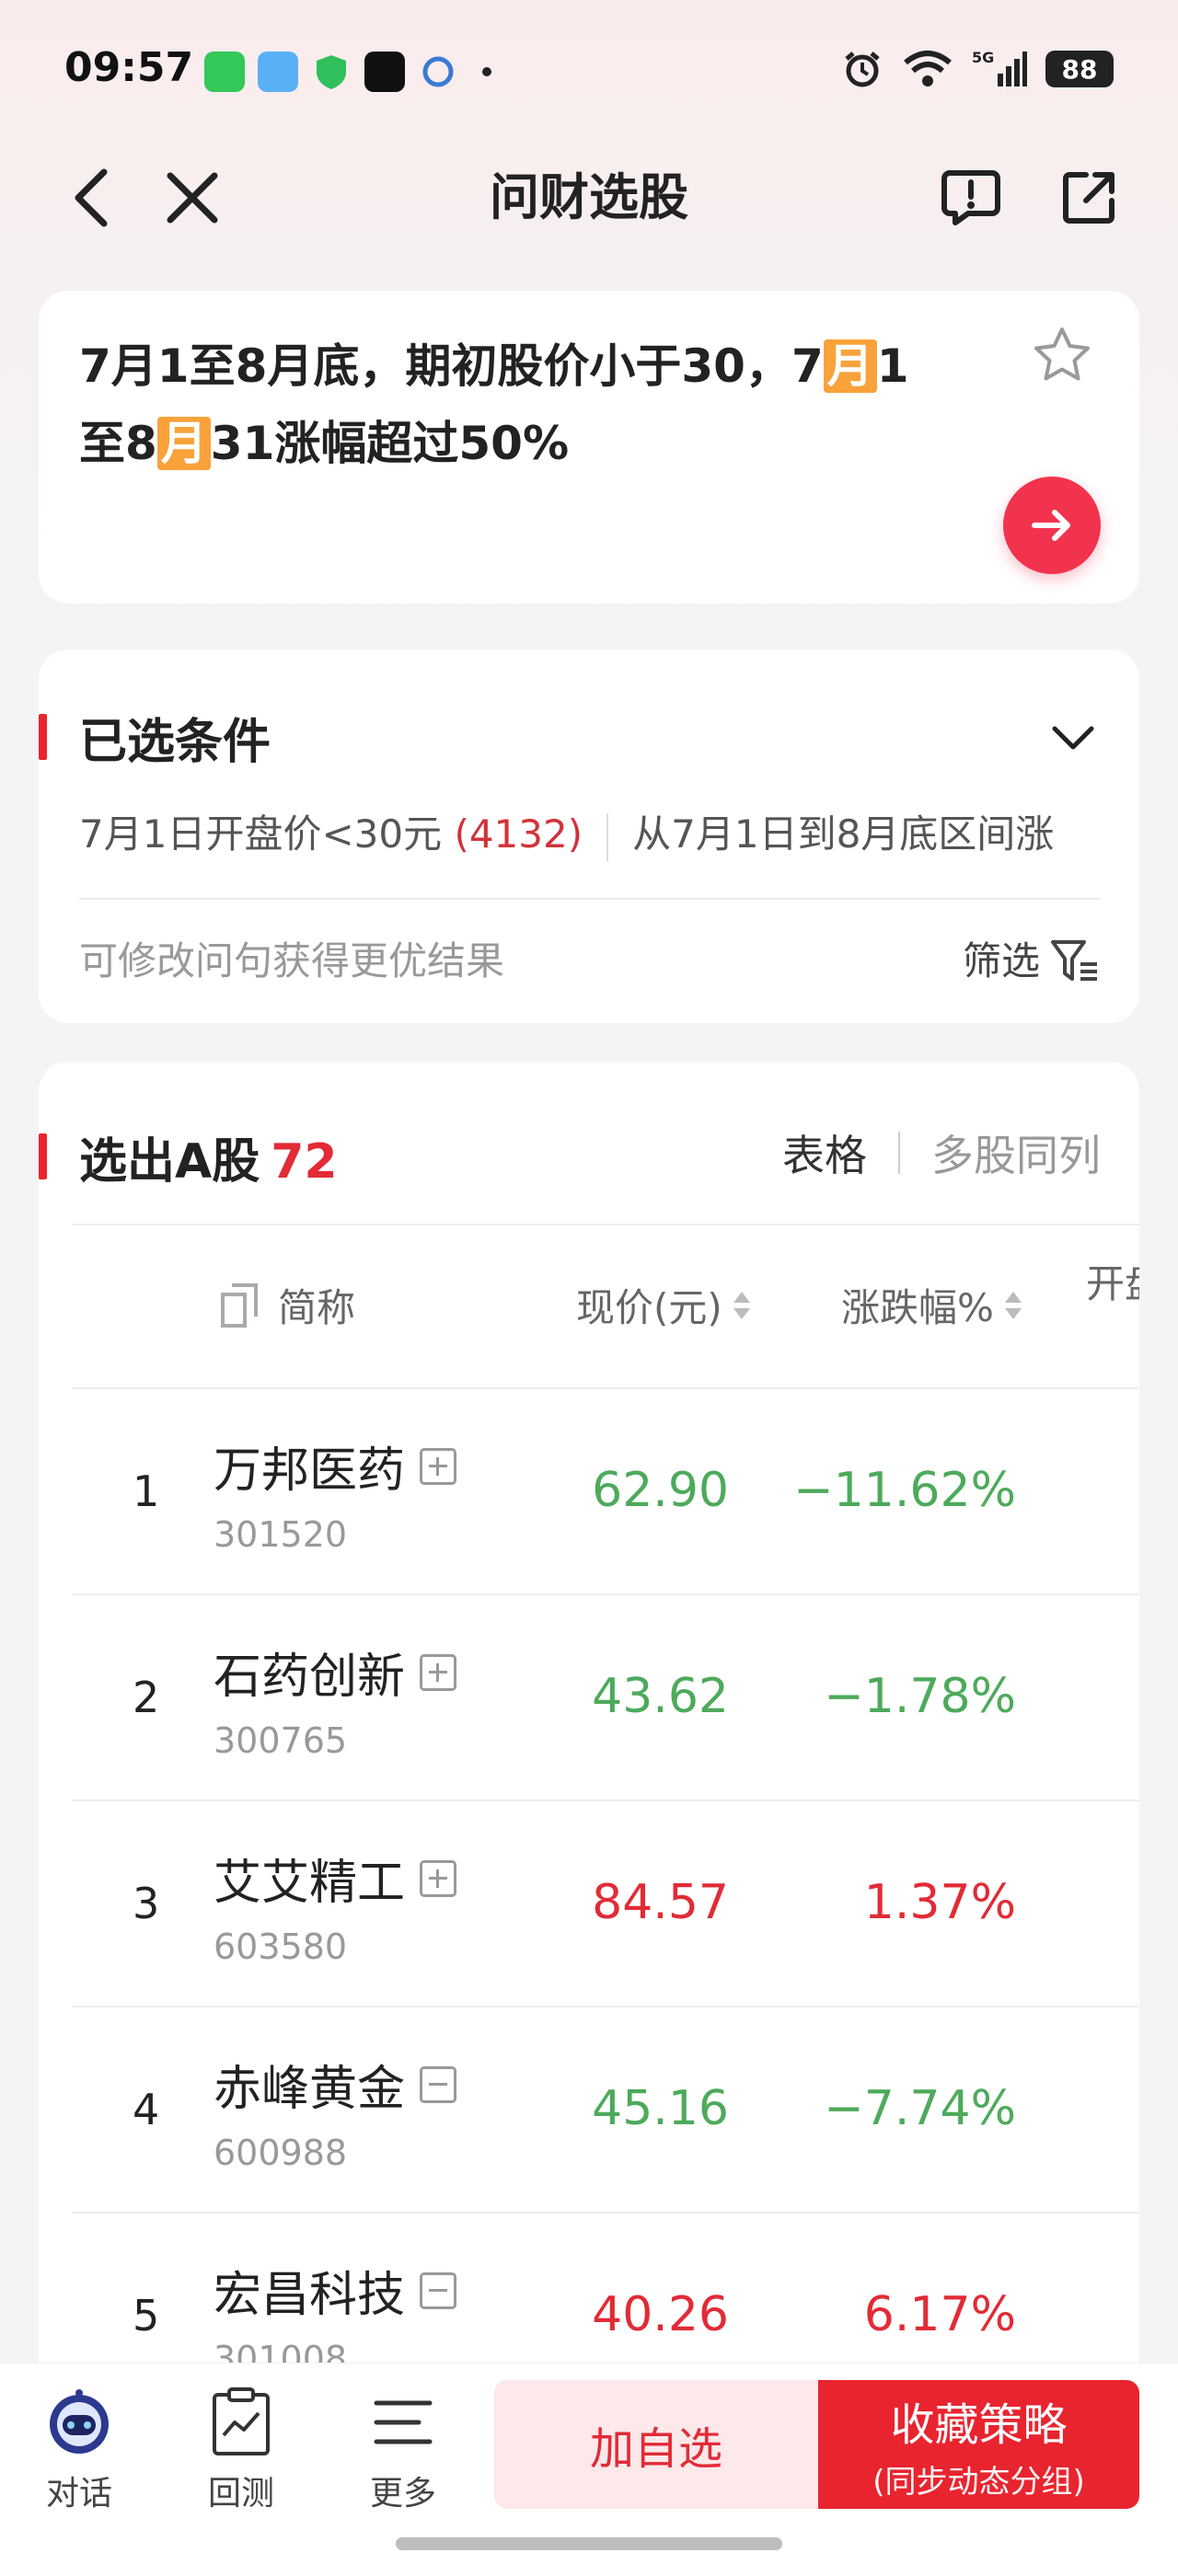 Image resolution: width=1178 pixels, height=2576 pixels. What do you see at coordinates (589, 2543) in the screenshot?
I see `home-indicator` at bounding box center [589, 2543].